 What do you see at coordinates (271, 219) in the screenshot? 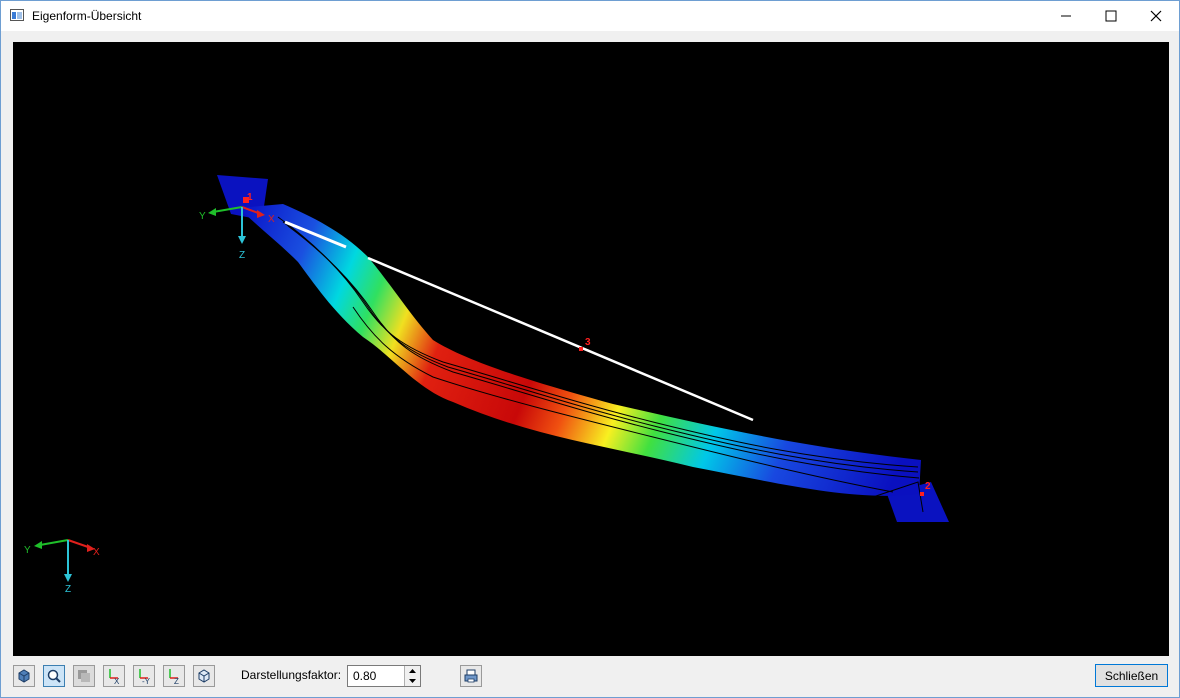
I see `local-x-label: X` at bounding box center [271, 219].